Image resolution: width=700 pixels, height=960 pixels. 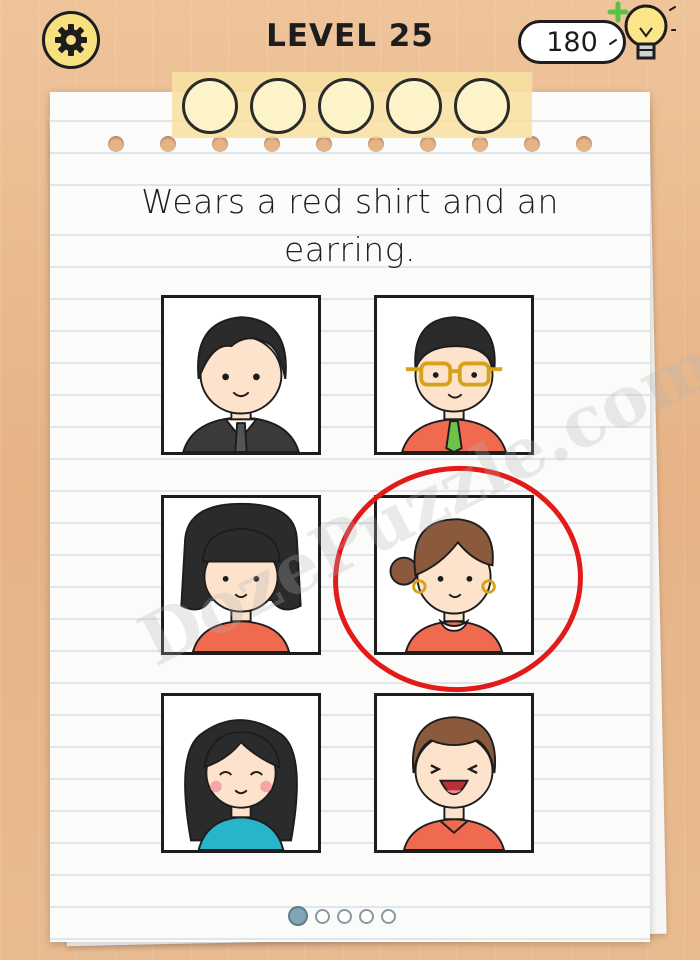 I want to click on girl-bangs-portrait, so click(x=241, y=577).